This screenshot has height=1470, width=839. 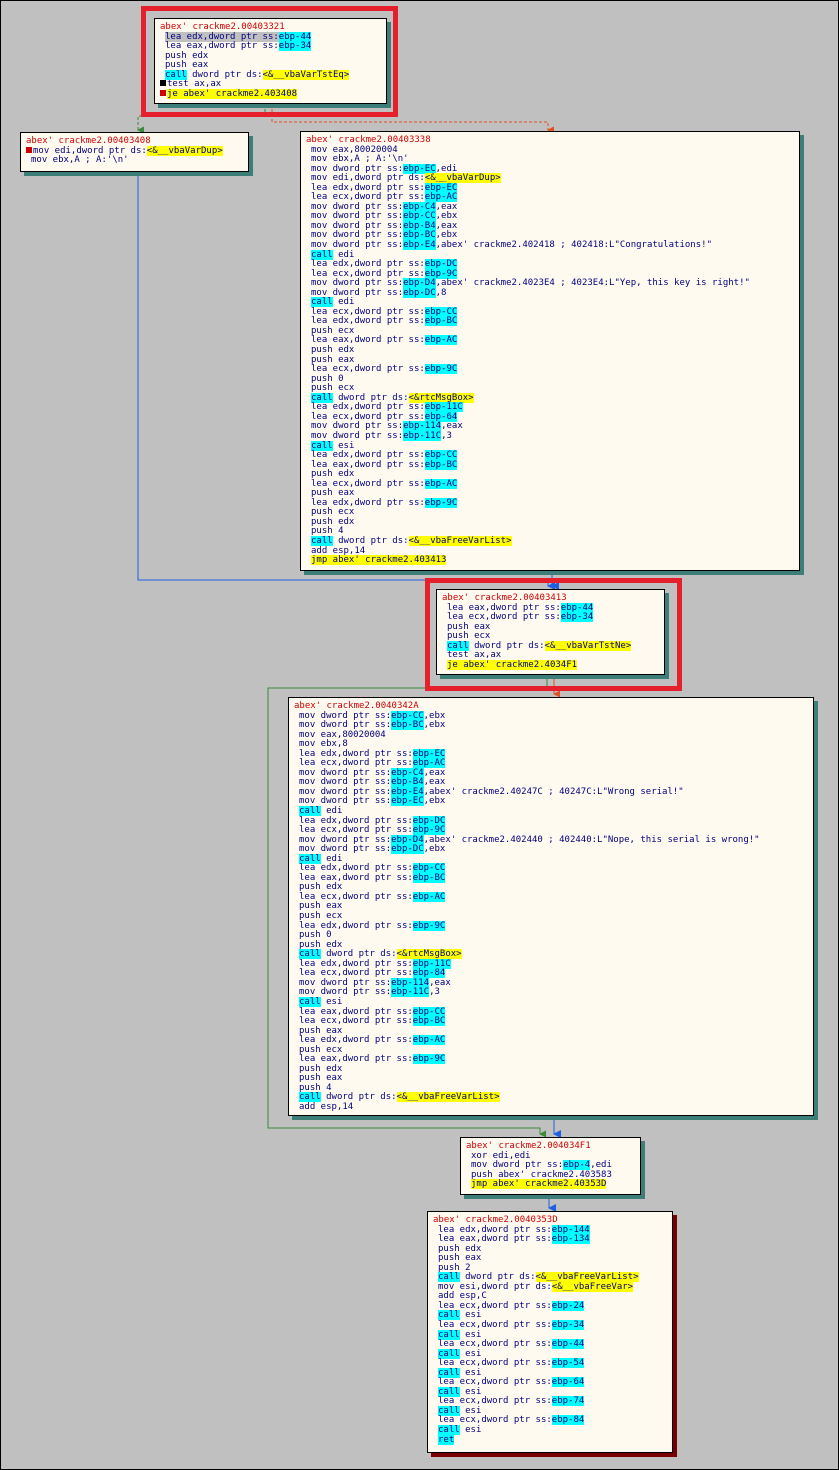 I want to click on instruction-line: mov dword ptr ss:ebp-DC,ebx, so click(x=550, y=849).